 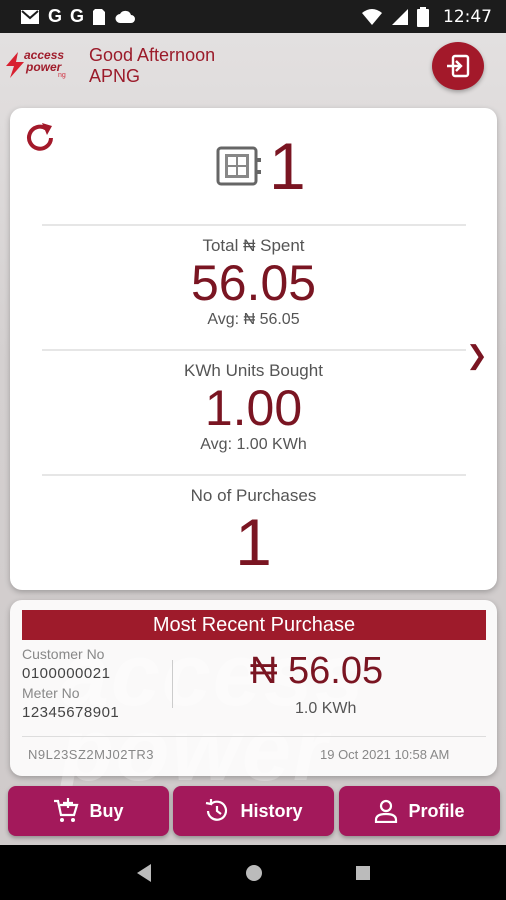 I want to click on home-icon, so click(x=254, y=873).